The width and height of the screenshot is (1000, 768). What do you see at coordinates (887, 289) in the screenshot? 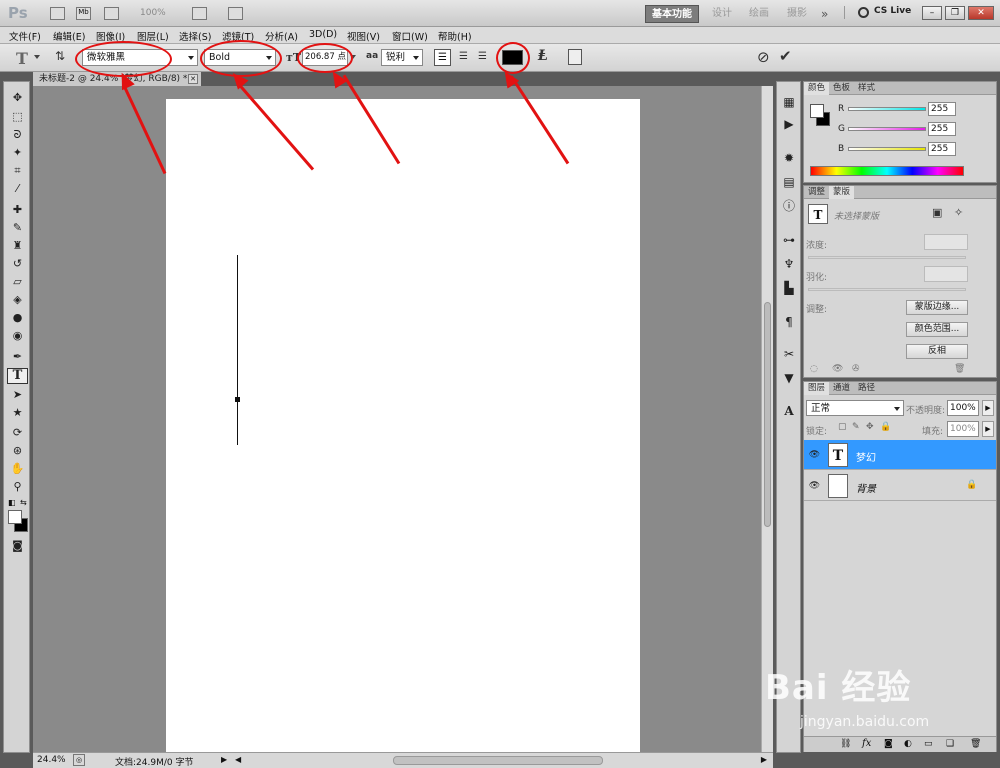
I see `feather-slider` at bounding box center [887, 289].